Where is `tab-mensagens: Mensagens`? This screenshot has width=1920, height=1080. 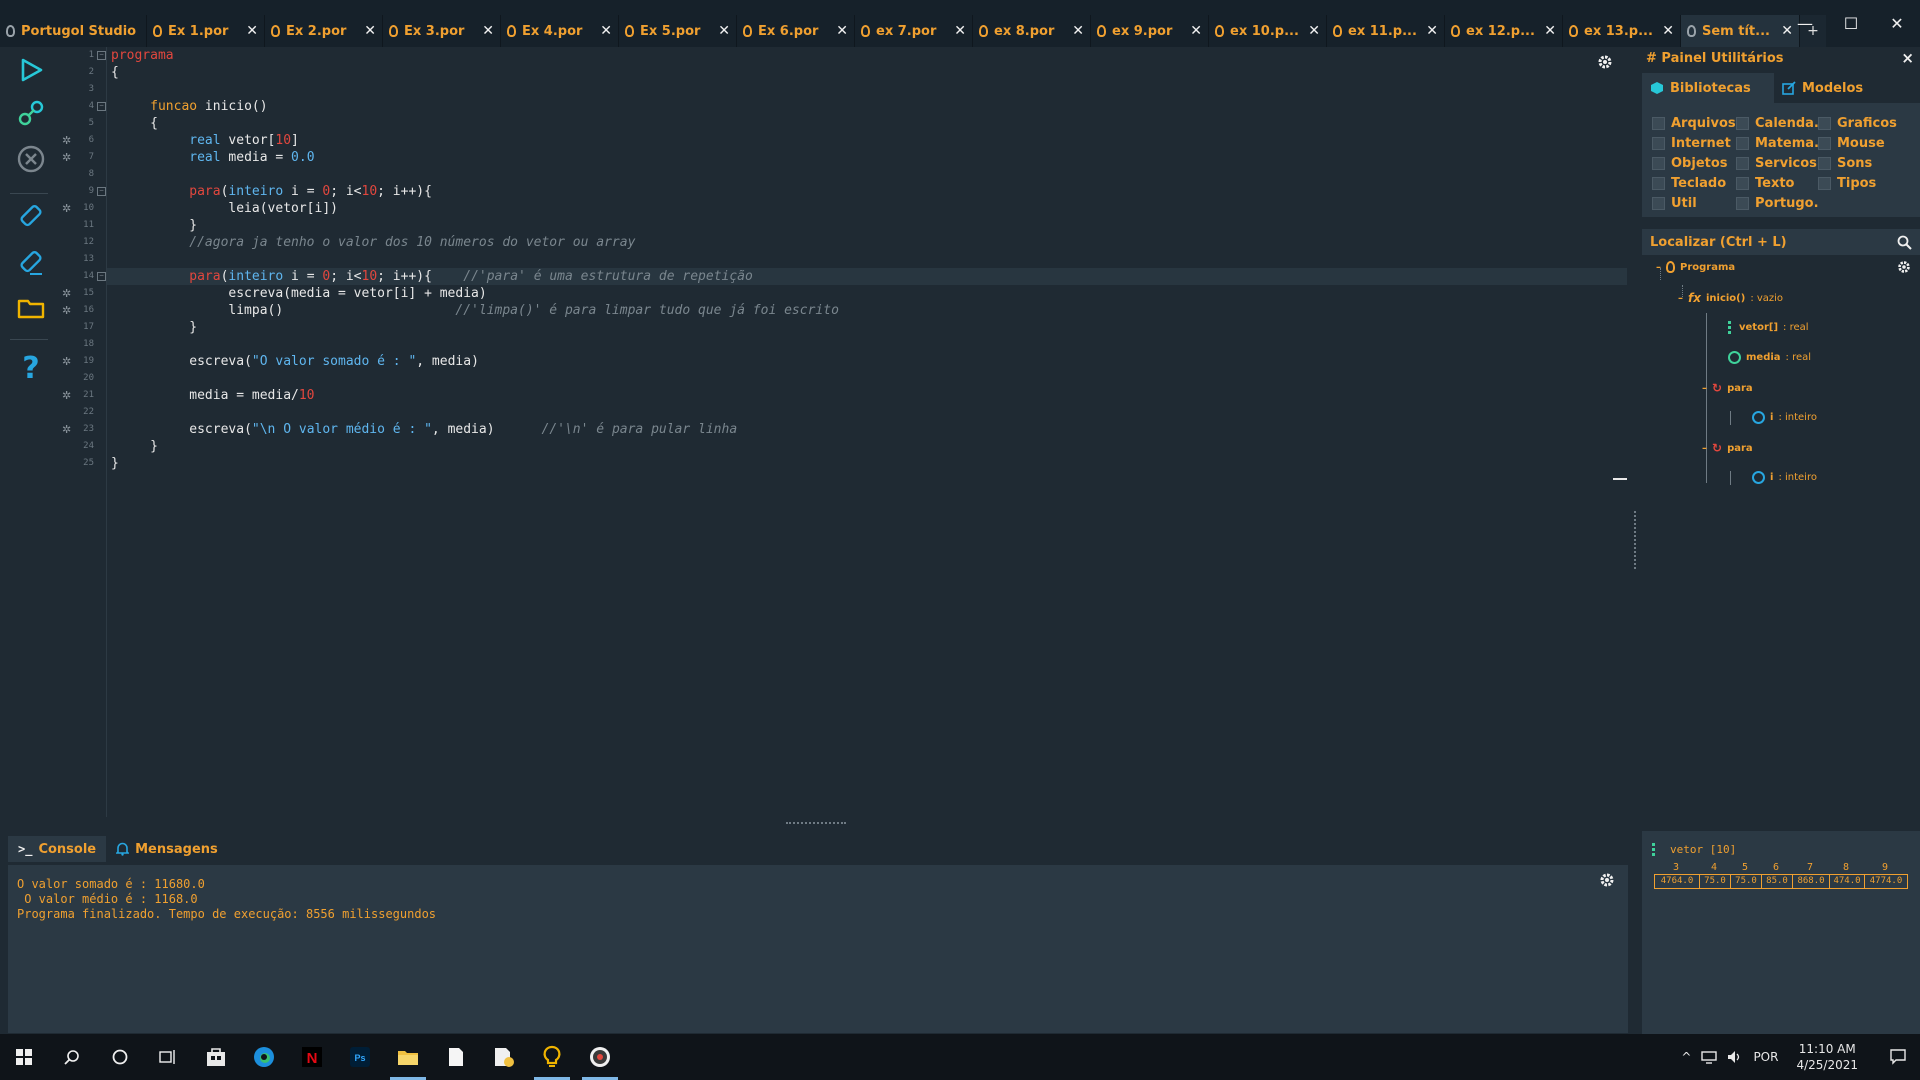 tab-mensagens: Mensagens is located at coordinates (167, 849).